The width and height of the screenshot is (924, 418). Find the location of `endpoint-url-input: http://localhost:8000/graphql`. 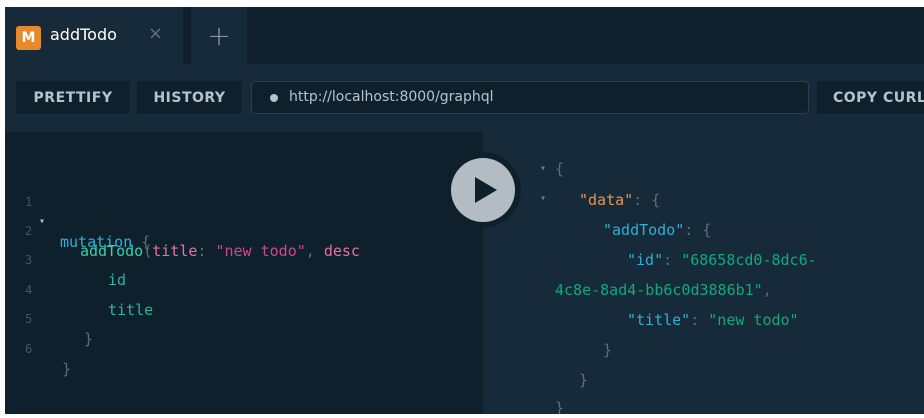

endpoint-url-input: http://localhost:8000/graphql is located at coordinates (530, 97).